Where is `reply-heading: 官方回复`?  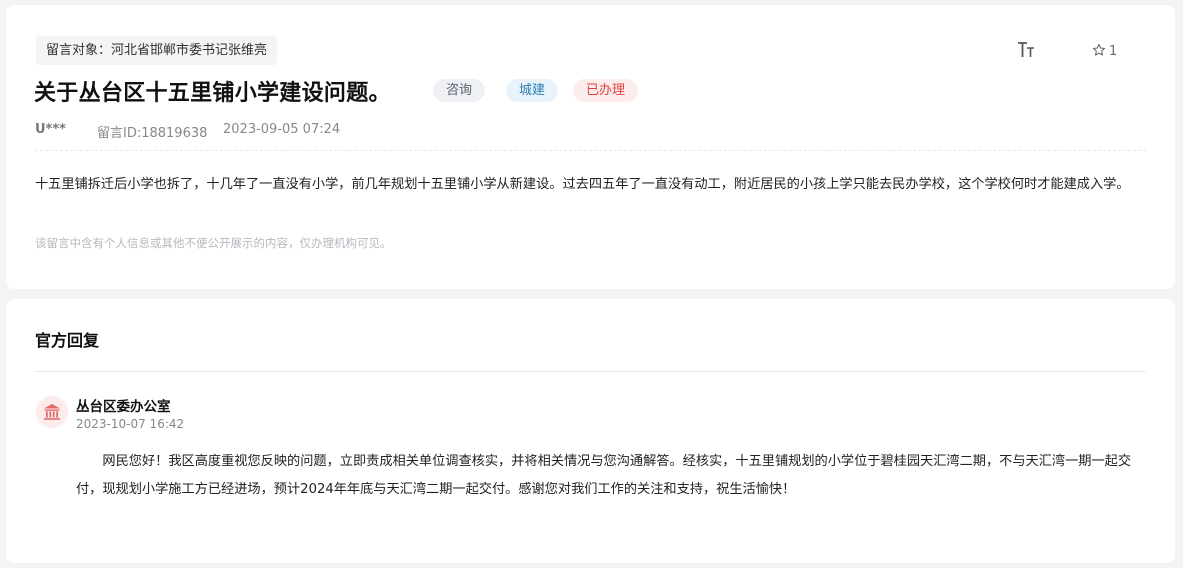
reply-heading: 官方回复 is located at coordinates (67, 340).